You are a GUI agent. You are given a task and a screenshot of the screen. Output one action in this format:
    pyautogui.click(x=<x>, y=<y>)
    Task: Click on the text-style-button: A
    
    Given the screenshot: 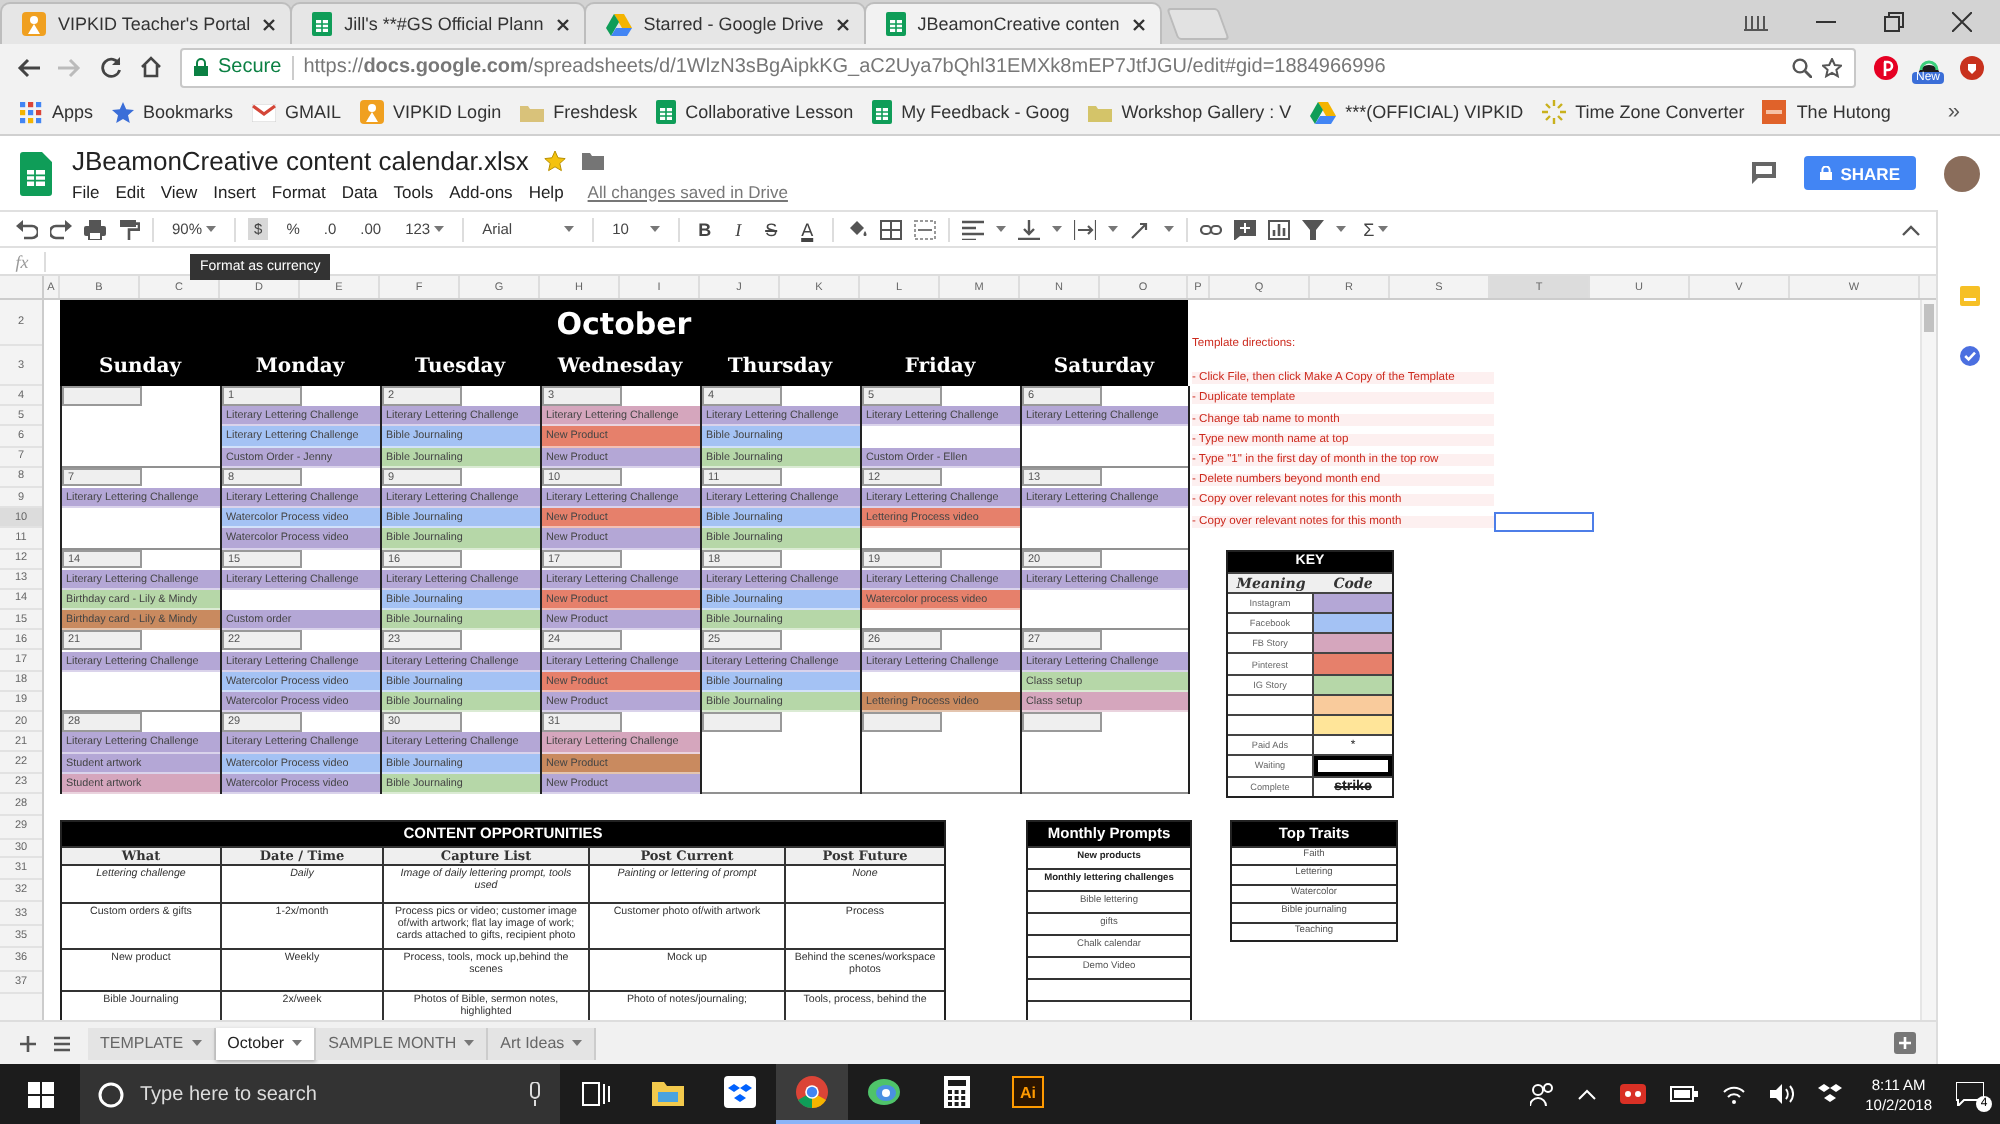 What is the action you would take?
    pyautogui.click(x=807, y=229)
    